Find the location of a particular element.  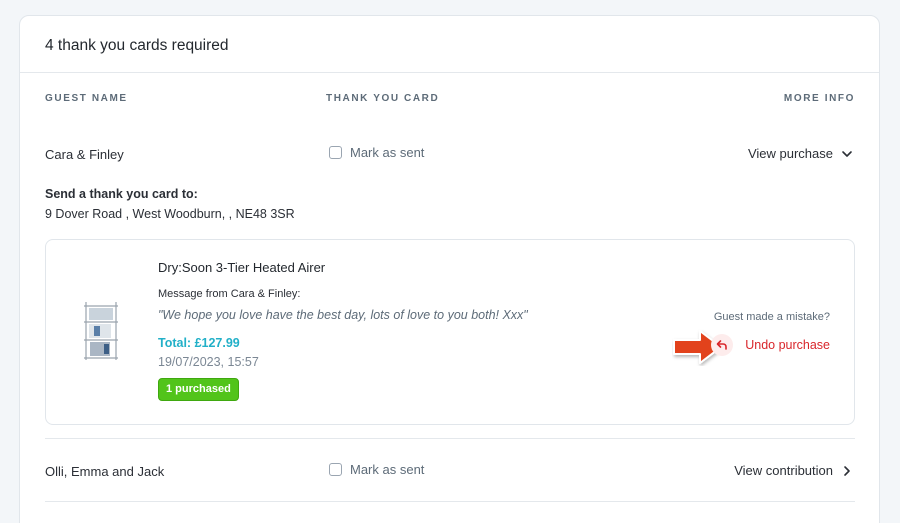

view-purchase-label: View purchase is located at coordinates (790, 153).